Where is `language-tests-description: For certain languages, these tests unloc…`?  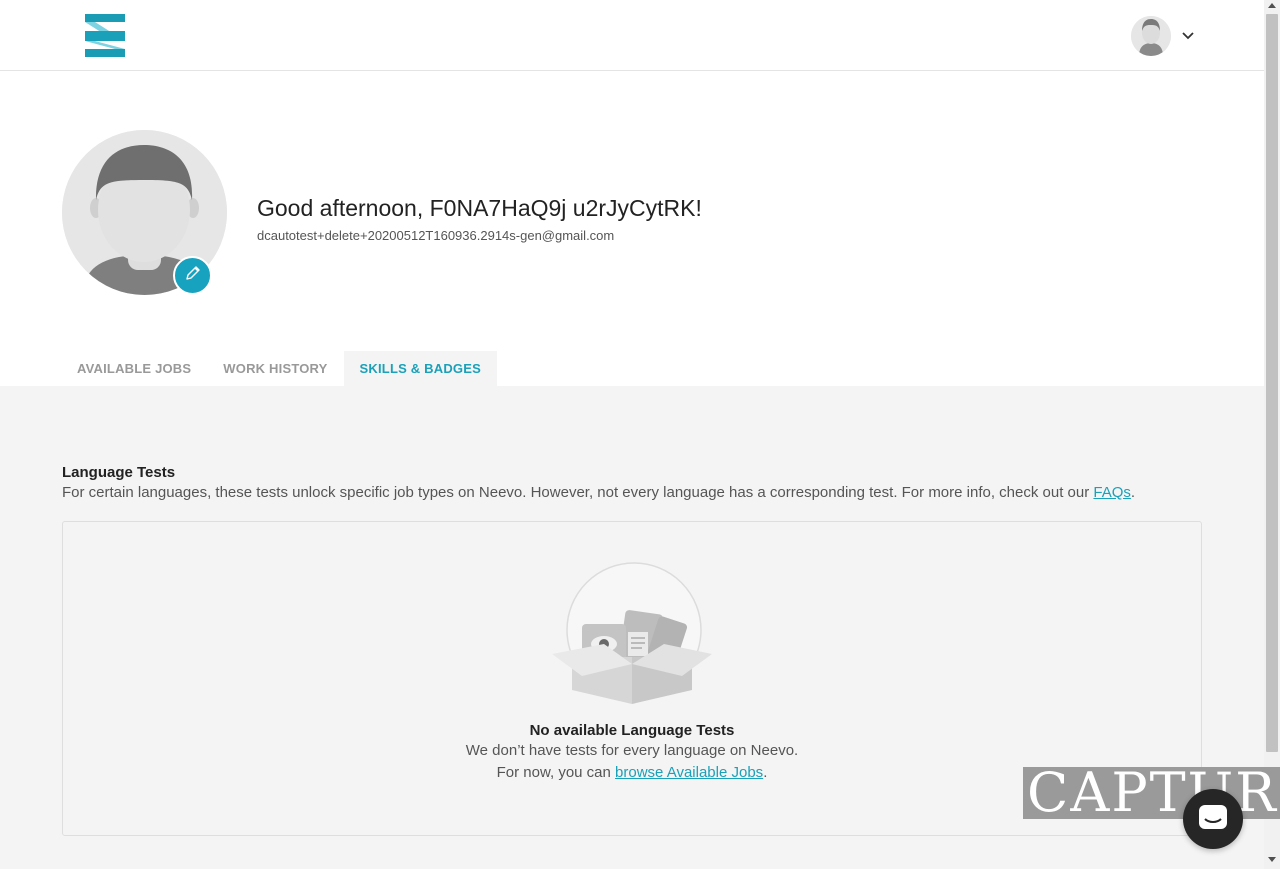 language-tests-description: For certain languages, these tests unloc… is located at coordinates (598, 492).